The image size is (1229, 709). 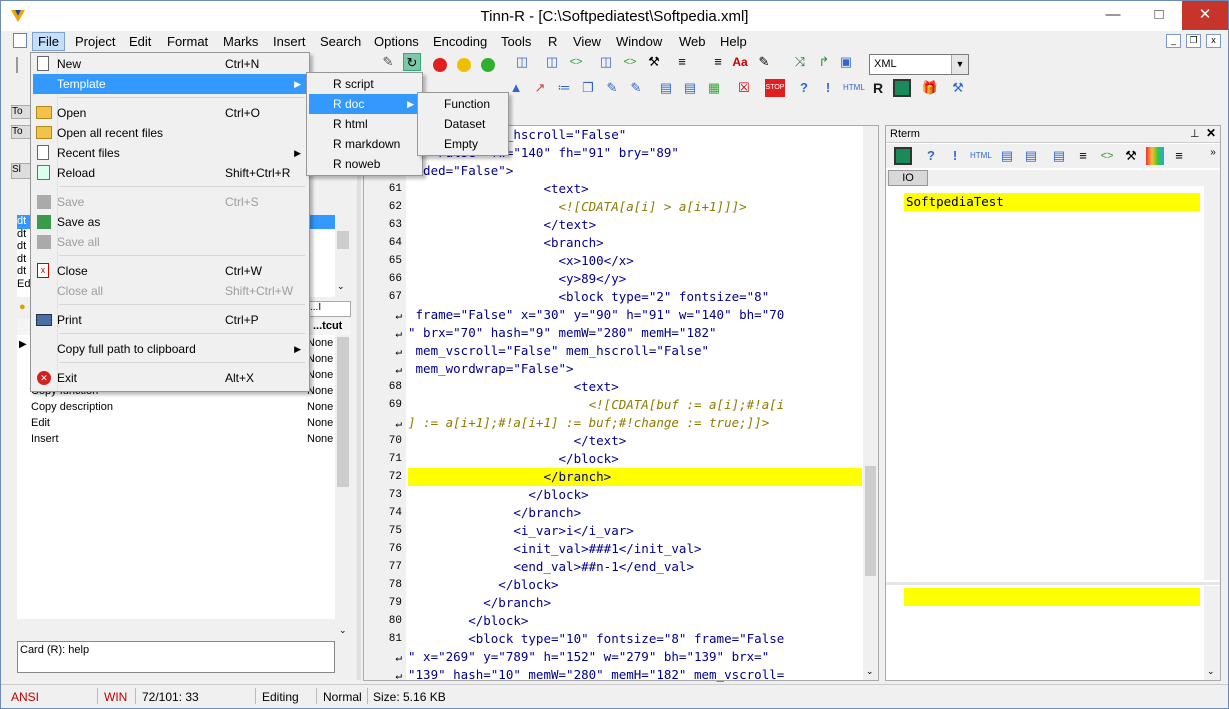 What do you see at coordinates (516, 41) in the screenshot?
I see `menu-tools: Tools` at bounding box center [516, 41].